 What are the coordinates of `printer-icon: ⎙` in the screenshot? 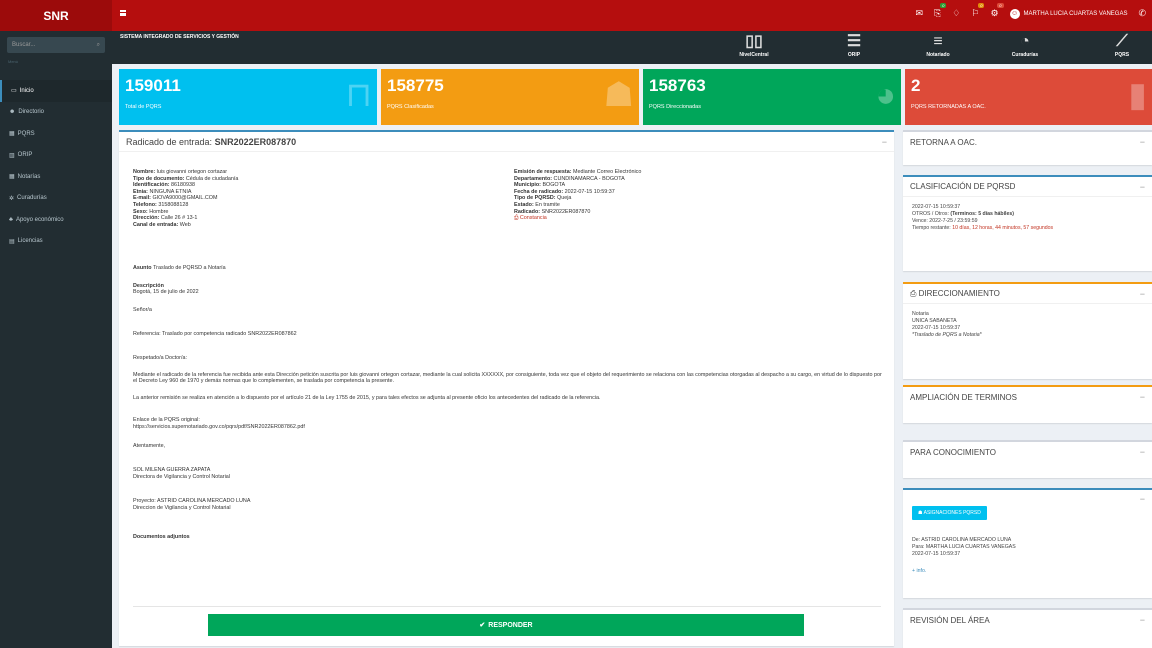 It's located at (914, 293).